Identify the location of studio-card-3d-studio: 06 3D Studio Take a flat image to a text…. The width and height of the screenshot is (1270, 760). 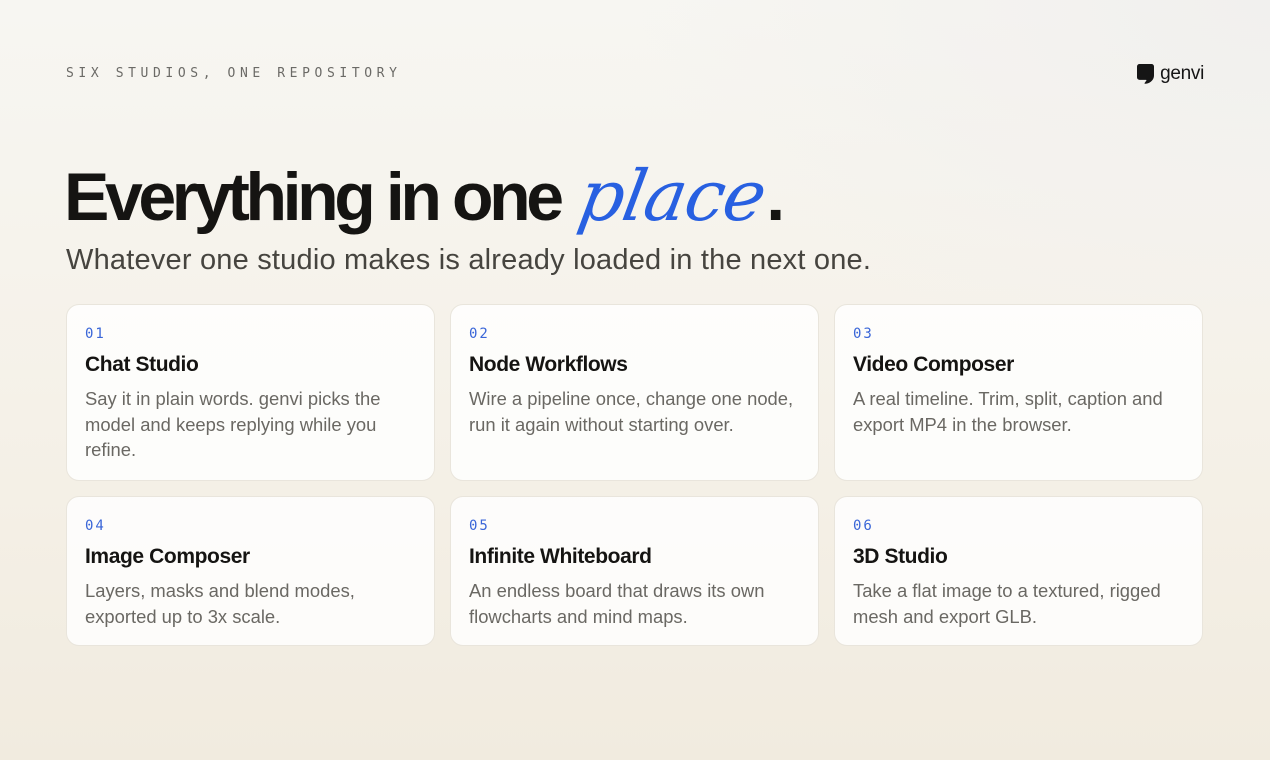
(1018, 571).